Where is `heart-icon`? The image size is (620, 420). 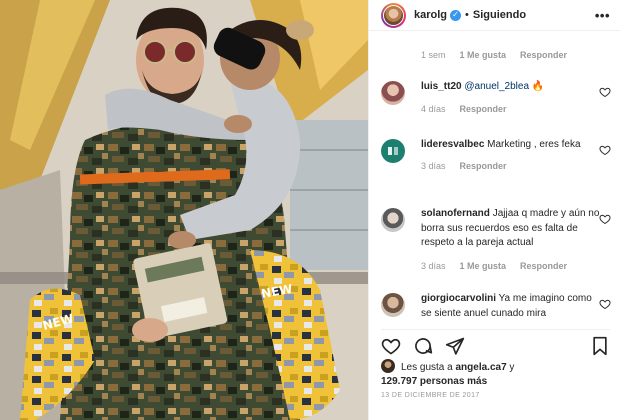 heart-icon is located at coordinates (391, 346).